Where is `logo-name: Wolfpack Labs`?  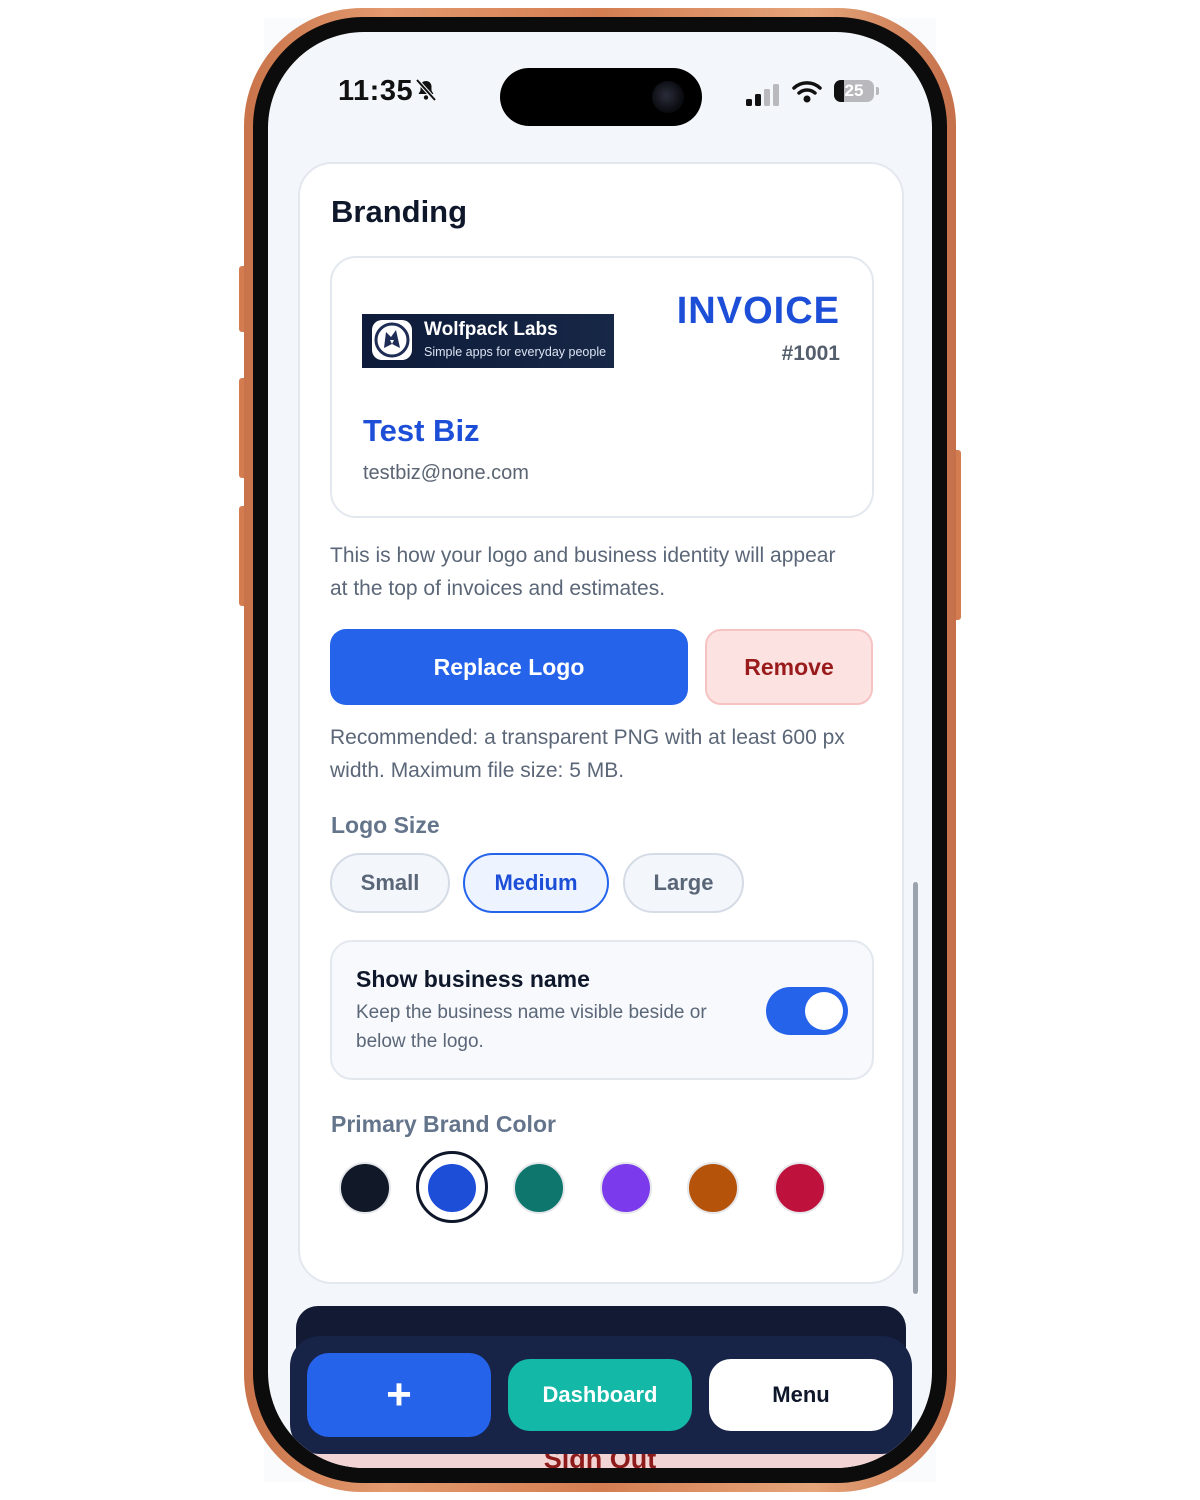
logo-name: Wolfpack Labs is located at coordinates (491, 329).